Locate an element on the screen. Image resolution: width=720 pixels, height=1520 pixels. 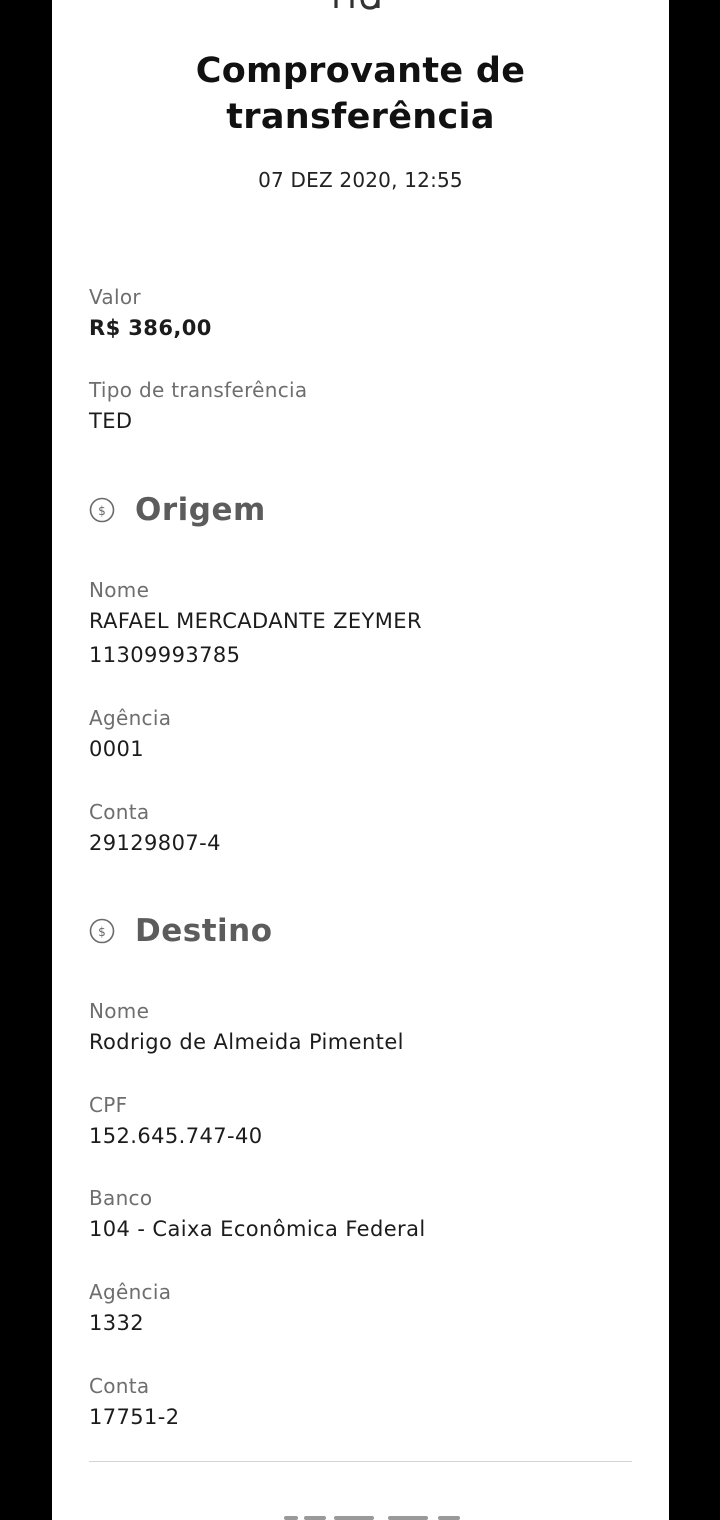
transfer-datetime: 07 DEZ 2020, 12:55 is located at coordinates (360, 180).